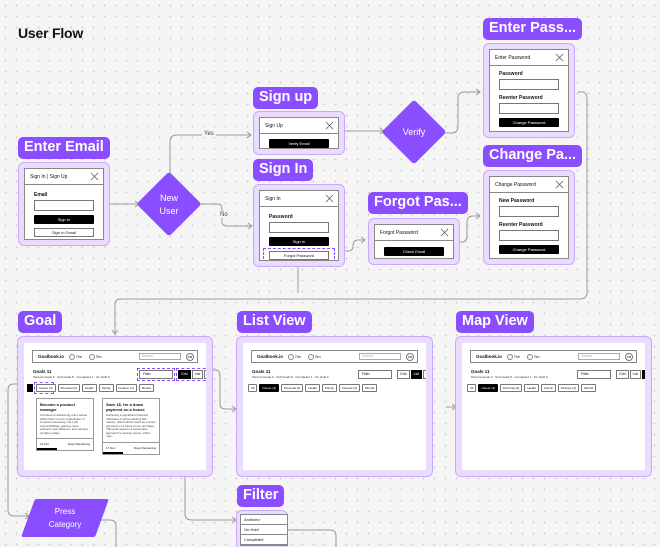  I want to click on email-input, so click(64, 205).